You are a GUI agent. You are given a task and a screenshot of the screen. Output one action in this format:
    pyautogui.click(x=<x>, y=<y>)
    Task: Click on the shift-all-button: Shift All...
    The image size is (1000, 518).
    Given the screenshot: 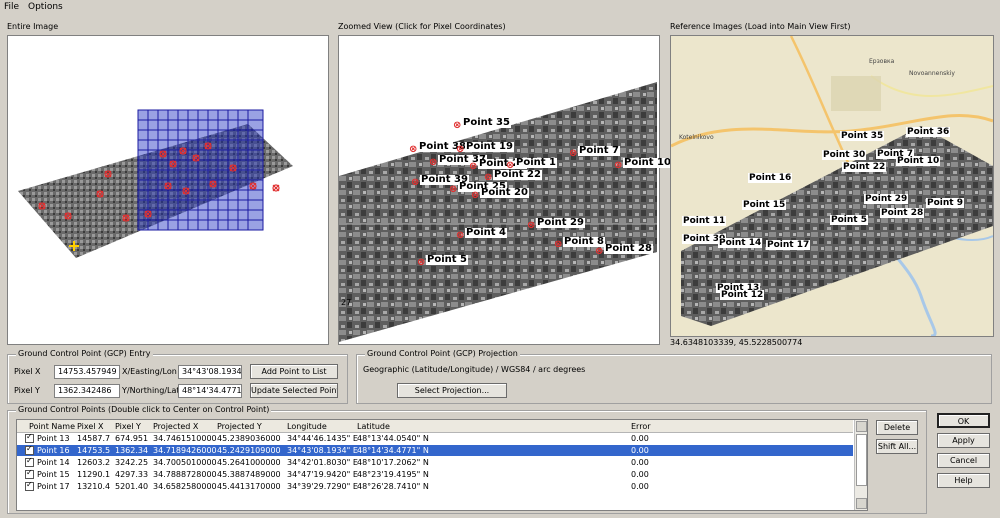 What is the action you would take?
    pyautogui.click(x=897, y=446)
    